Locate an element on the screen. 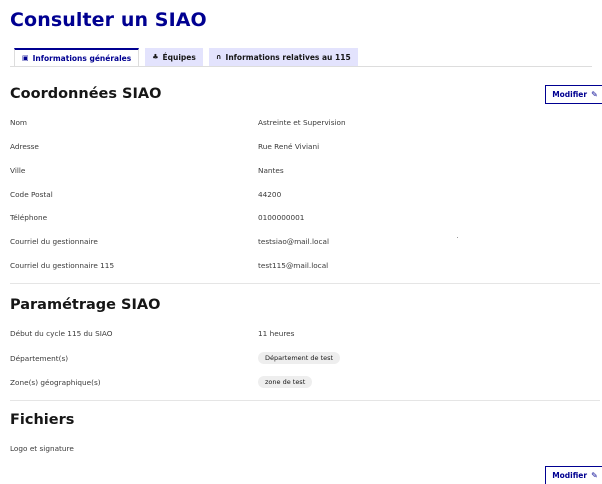  info-row-logo-signature: Logo et signature is located at coordinates (301, 450).